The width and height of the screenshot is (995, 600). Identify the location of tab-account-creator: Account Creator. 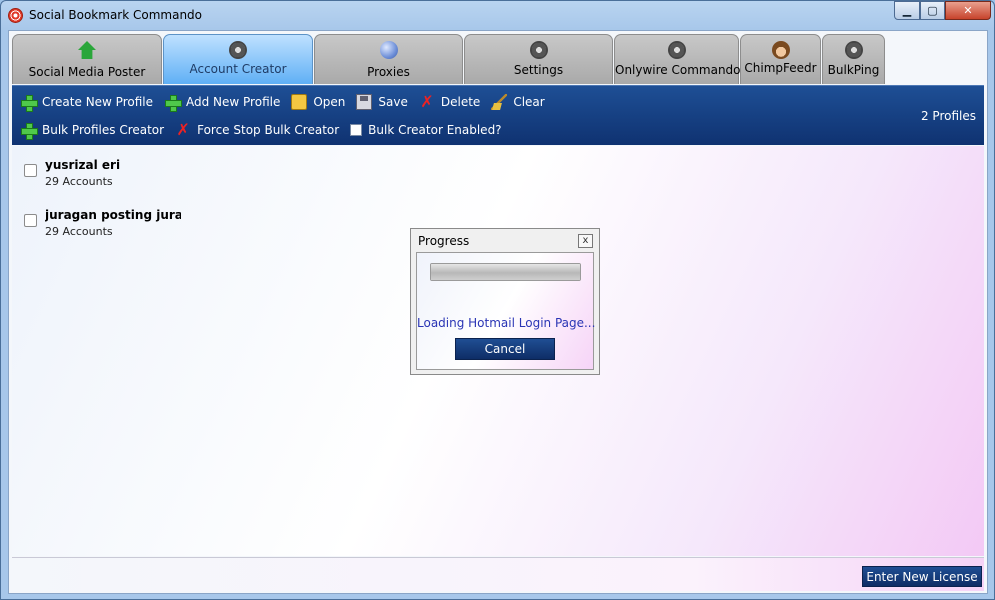
(238, 59).